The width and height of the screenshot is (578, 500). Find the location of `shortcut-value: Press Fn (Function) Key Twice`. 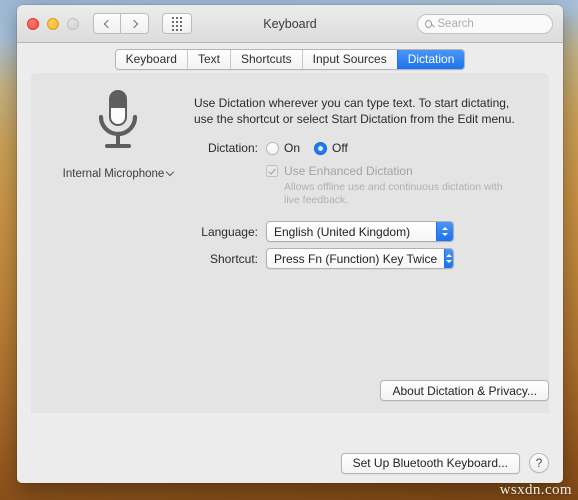

shortcut-value: Press Fn (Function) Key Twice is located at coordinates (356, 258).